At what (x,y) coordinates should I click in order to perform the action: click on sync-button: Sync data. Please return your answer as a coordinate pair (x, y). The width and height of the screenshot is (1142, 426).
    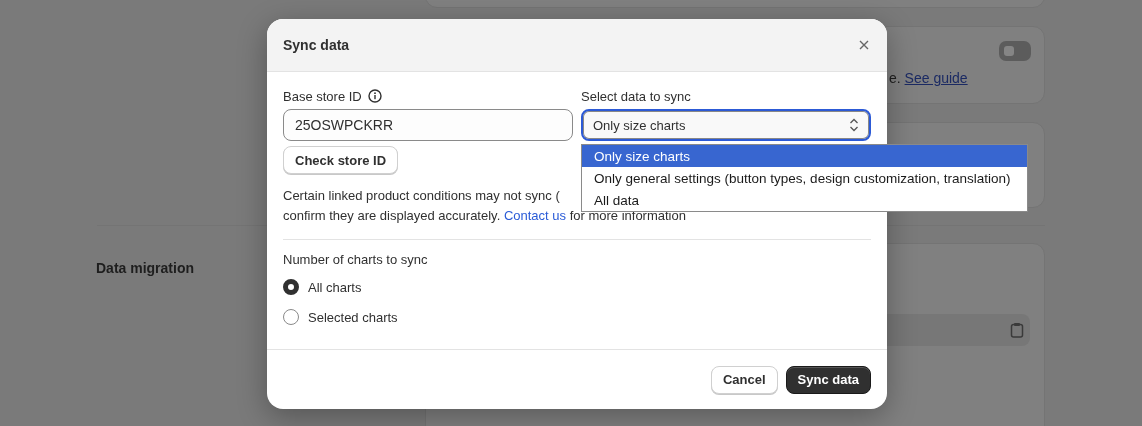
    Looking at the image, I should click on (828, 379).